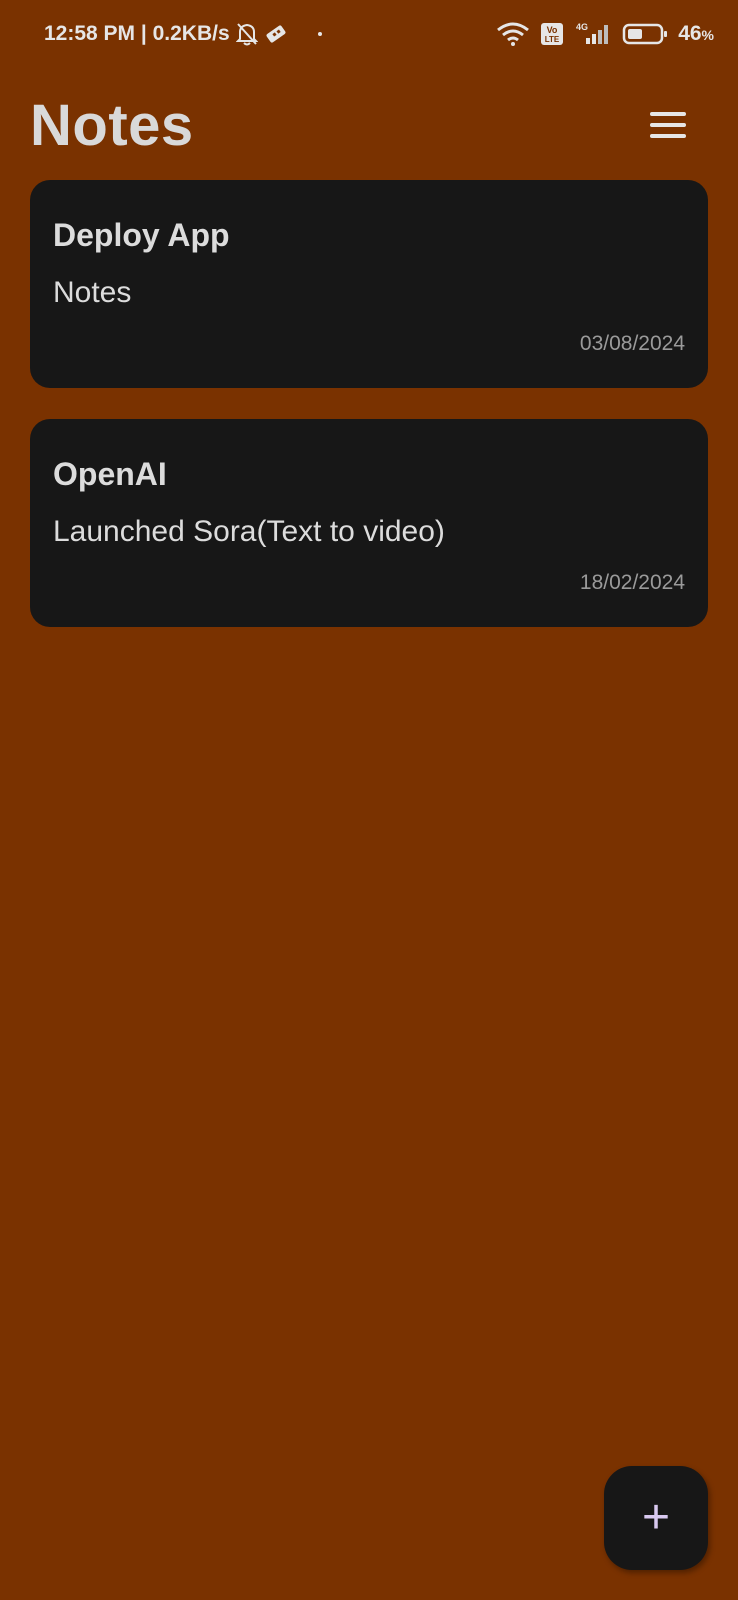 The image size is (738, 1600). Describe the element at coordinates (632, 343) in the screenshot. I see `note-date: 03/08/2024` at that location.